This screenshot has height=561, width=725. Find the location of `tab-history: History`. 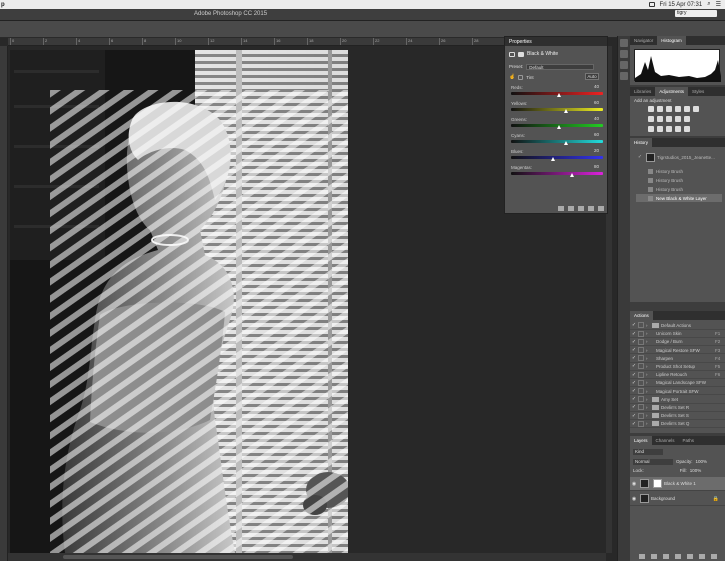

tab-history: History is located at coordinates (641, 142).